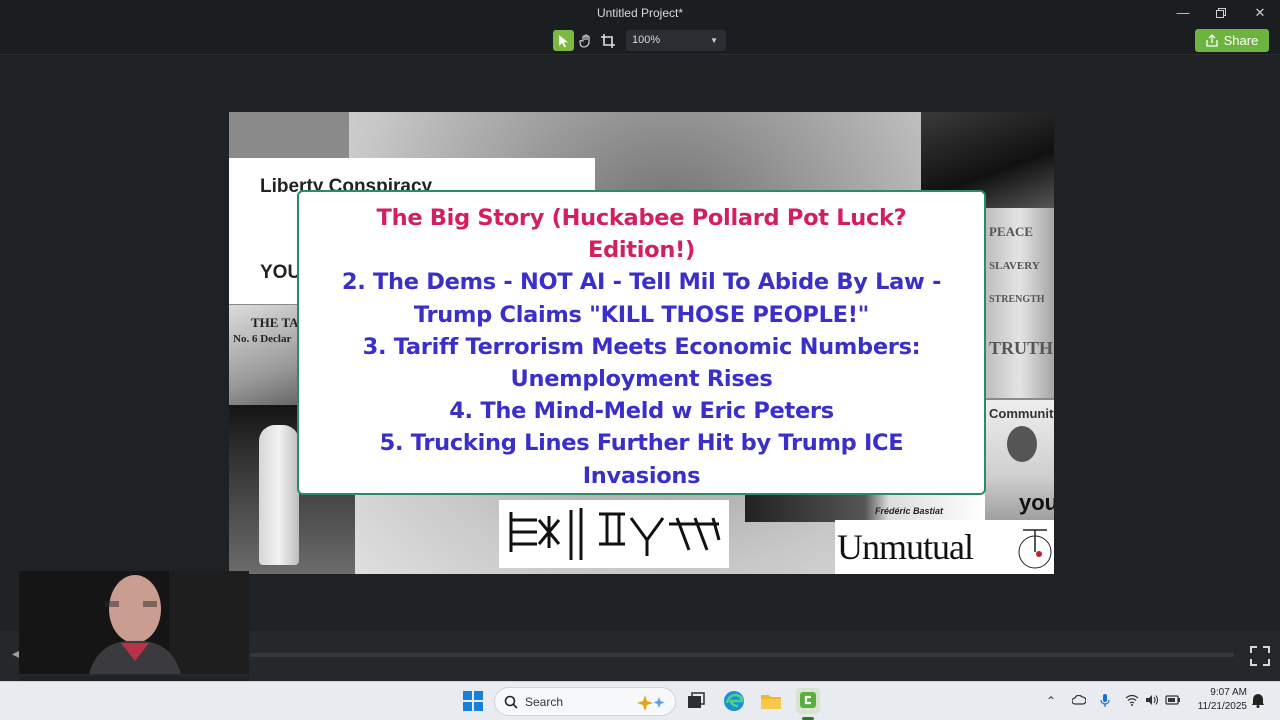 This screenshot has width=1280, height=720. I want to click on overlay-line-6: Unemployment Rises, so click(641, 379).